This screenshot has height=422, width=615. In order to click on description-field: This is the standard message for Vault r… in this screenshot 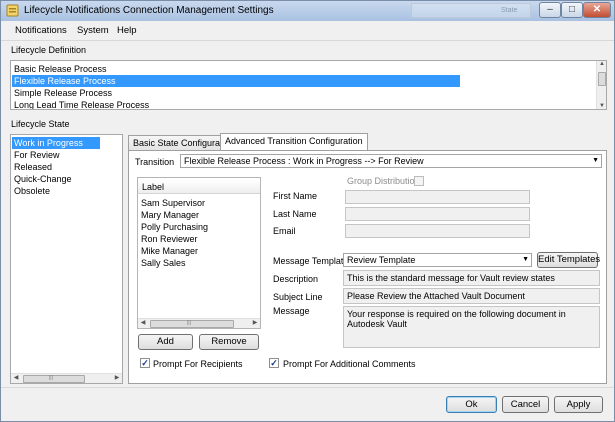, I will do `click(471, 278)`.